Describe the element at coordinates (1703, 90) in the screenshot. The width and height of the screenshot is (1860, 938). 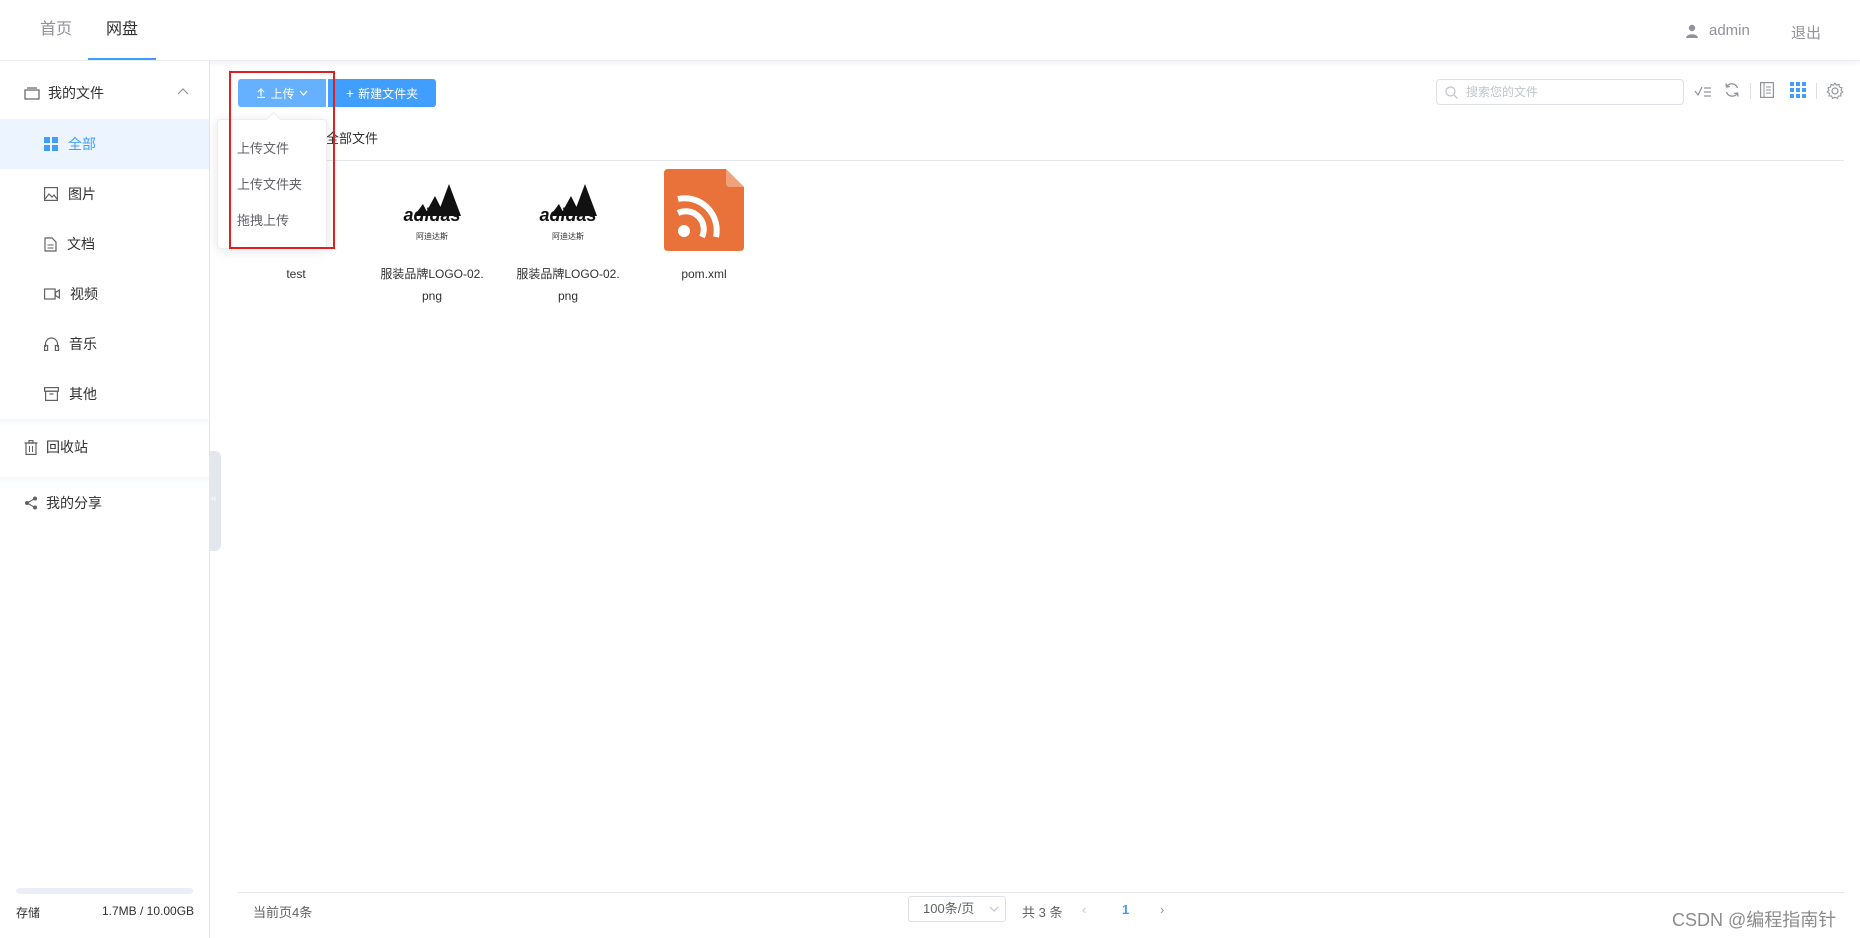
I see `batch-select-icon` at that location.